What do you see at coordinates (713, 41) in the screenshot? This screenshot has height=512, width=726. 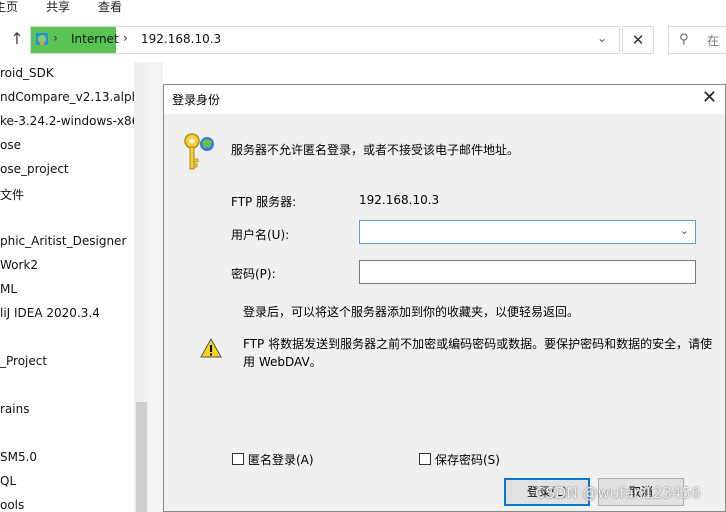 I see `search-placeholder: 在` at bounding box center [713, 41].